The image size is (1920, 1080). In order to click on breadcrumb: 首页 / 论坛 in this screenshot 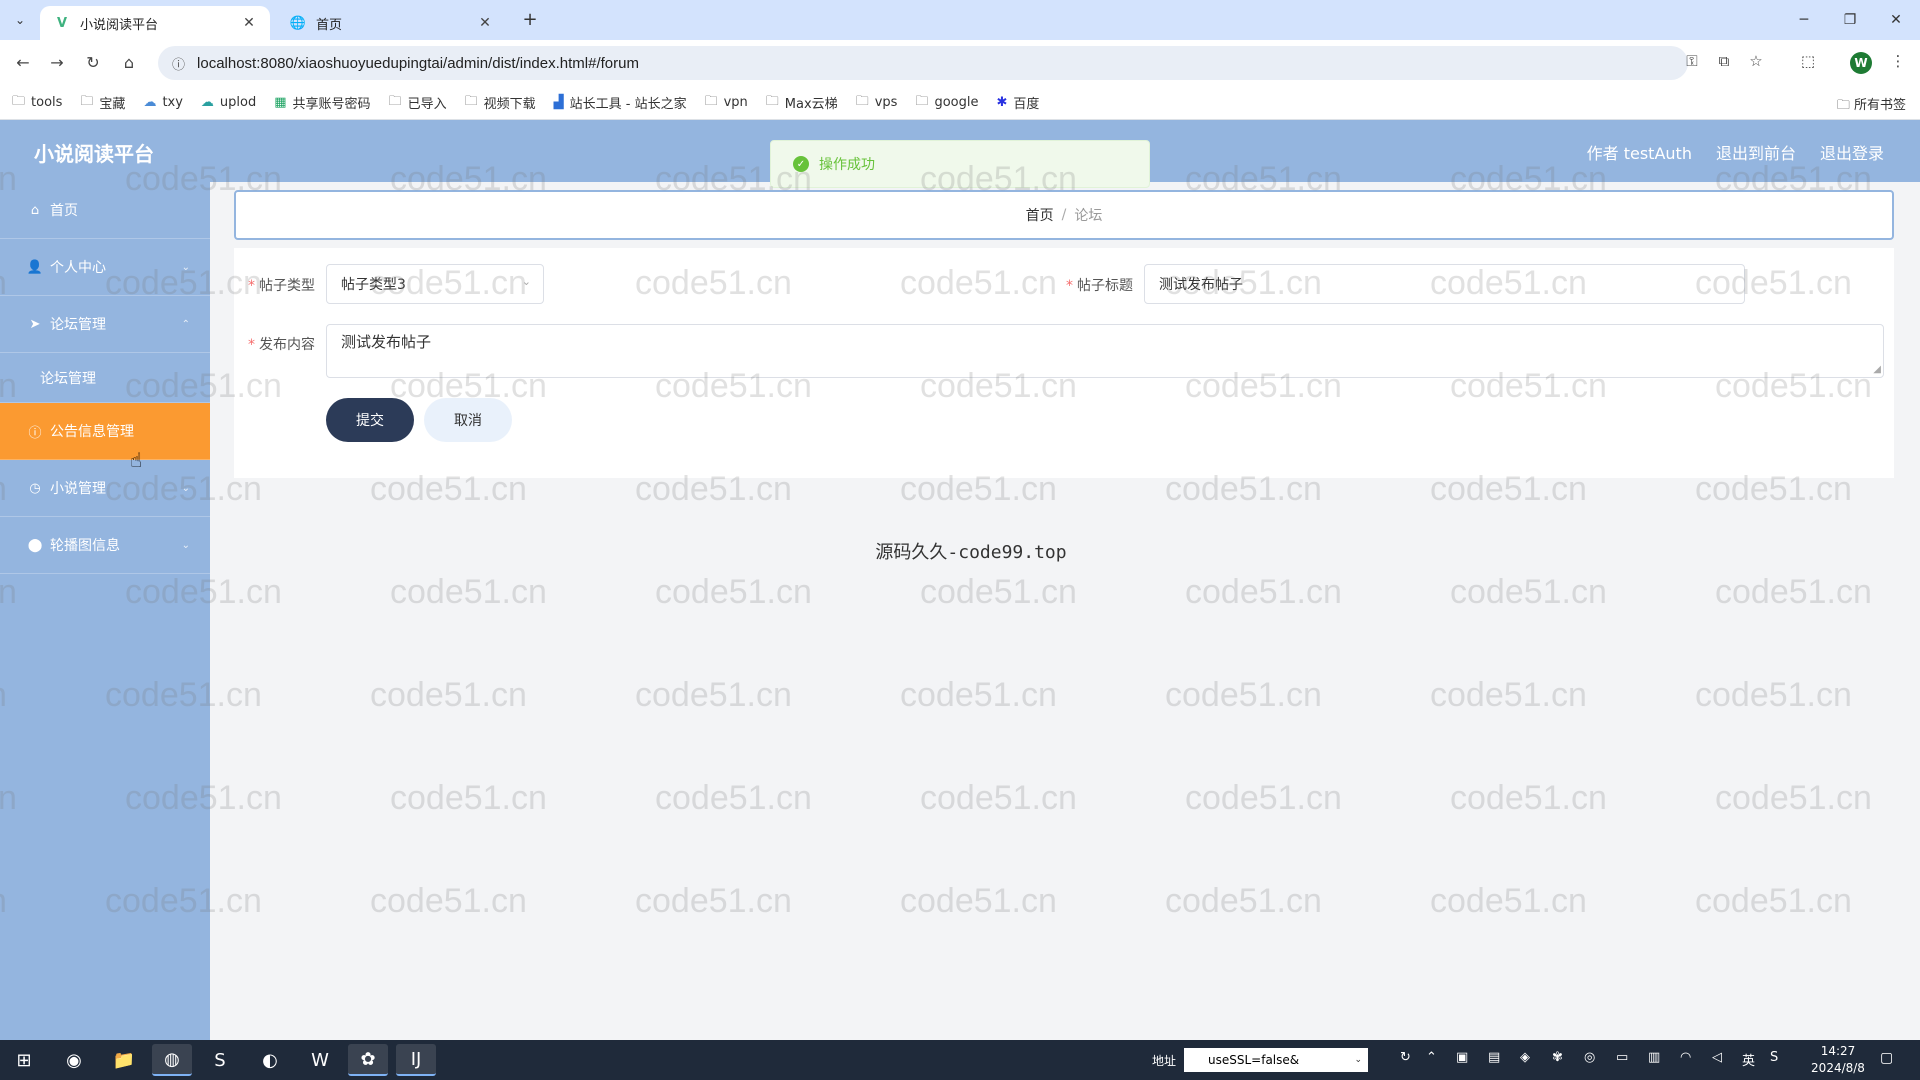, I will do `click(1064, 215)`.